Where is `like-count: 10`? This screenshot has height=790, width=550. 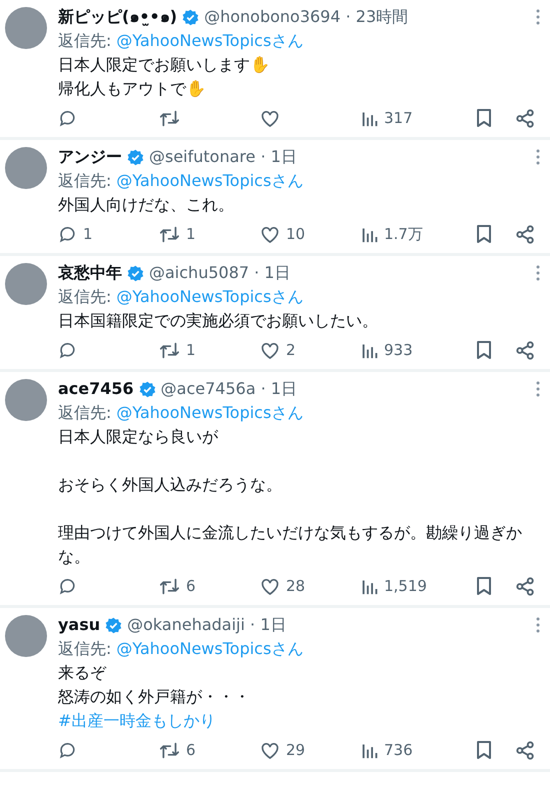
like-count: 10 is located at coordinates (296, 234).